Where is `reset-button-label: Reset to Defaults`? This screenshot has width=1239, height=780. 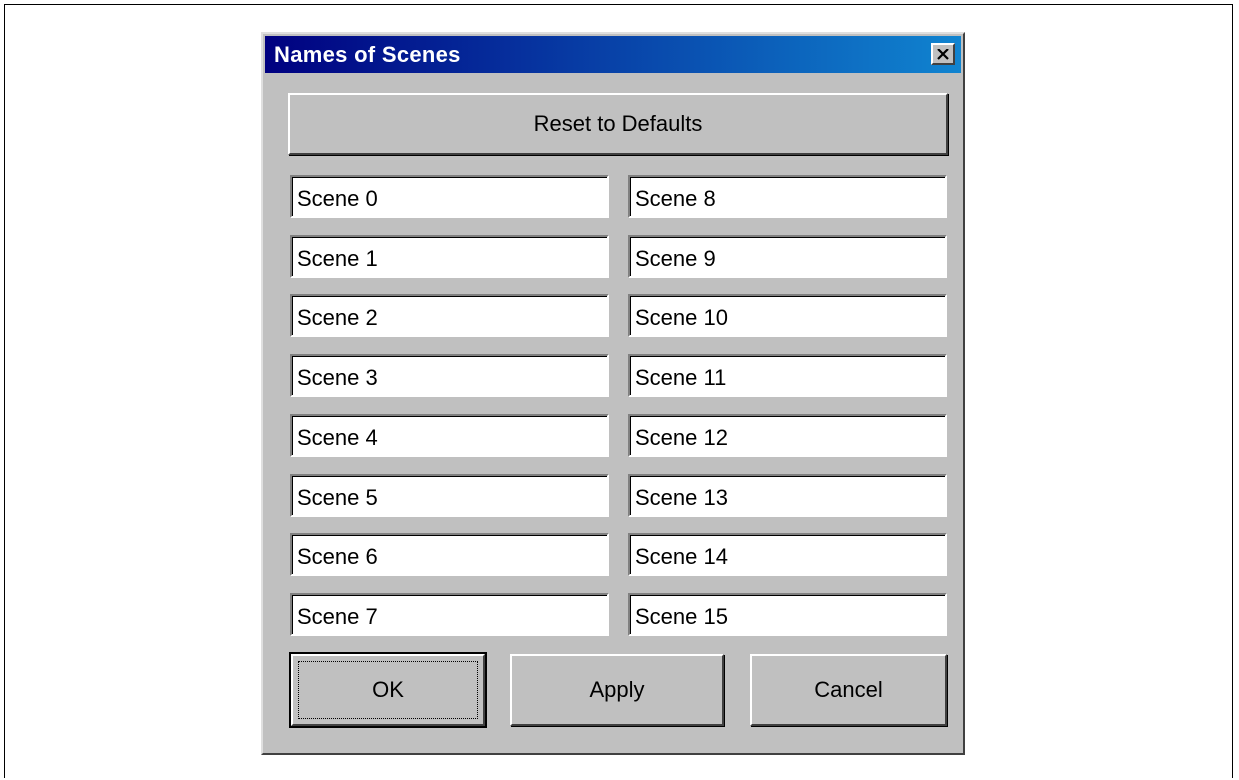 reset-button-label: Reset to Defaults is located at coordinates (618, 123).